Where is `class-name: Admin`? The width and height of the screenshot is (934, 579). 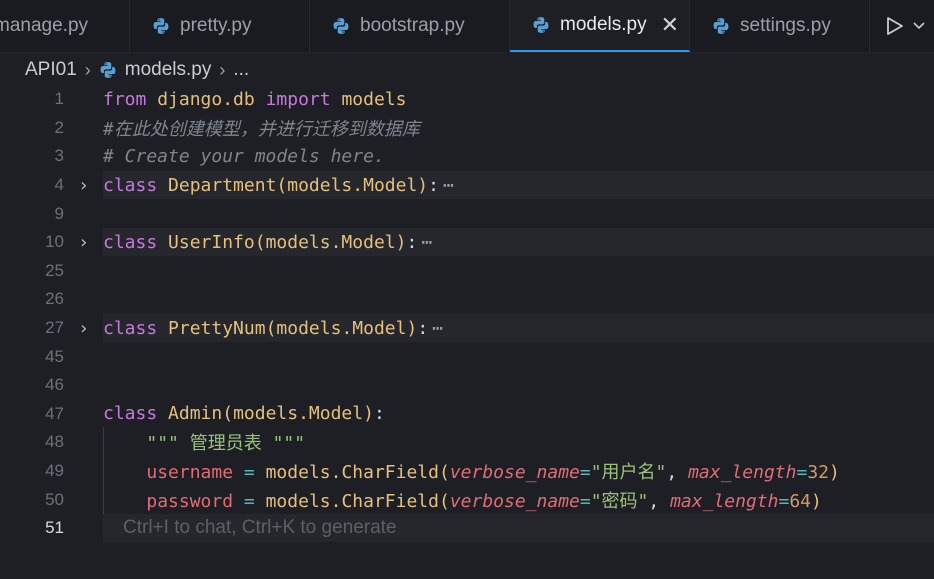
class-name: Admin is located at coordinates (195, 414).